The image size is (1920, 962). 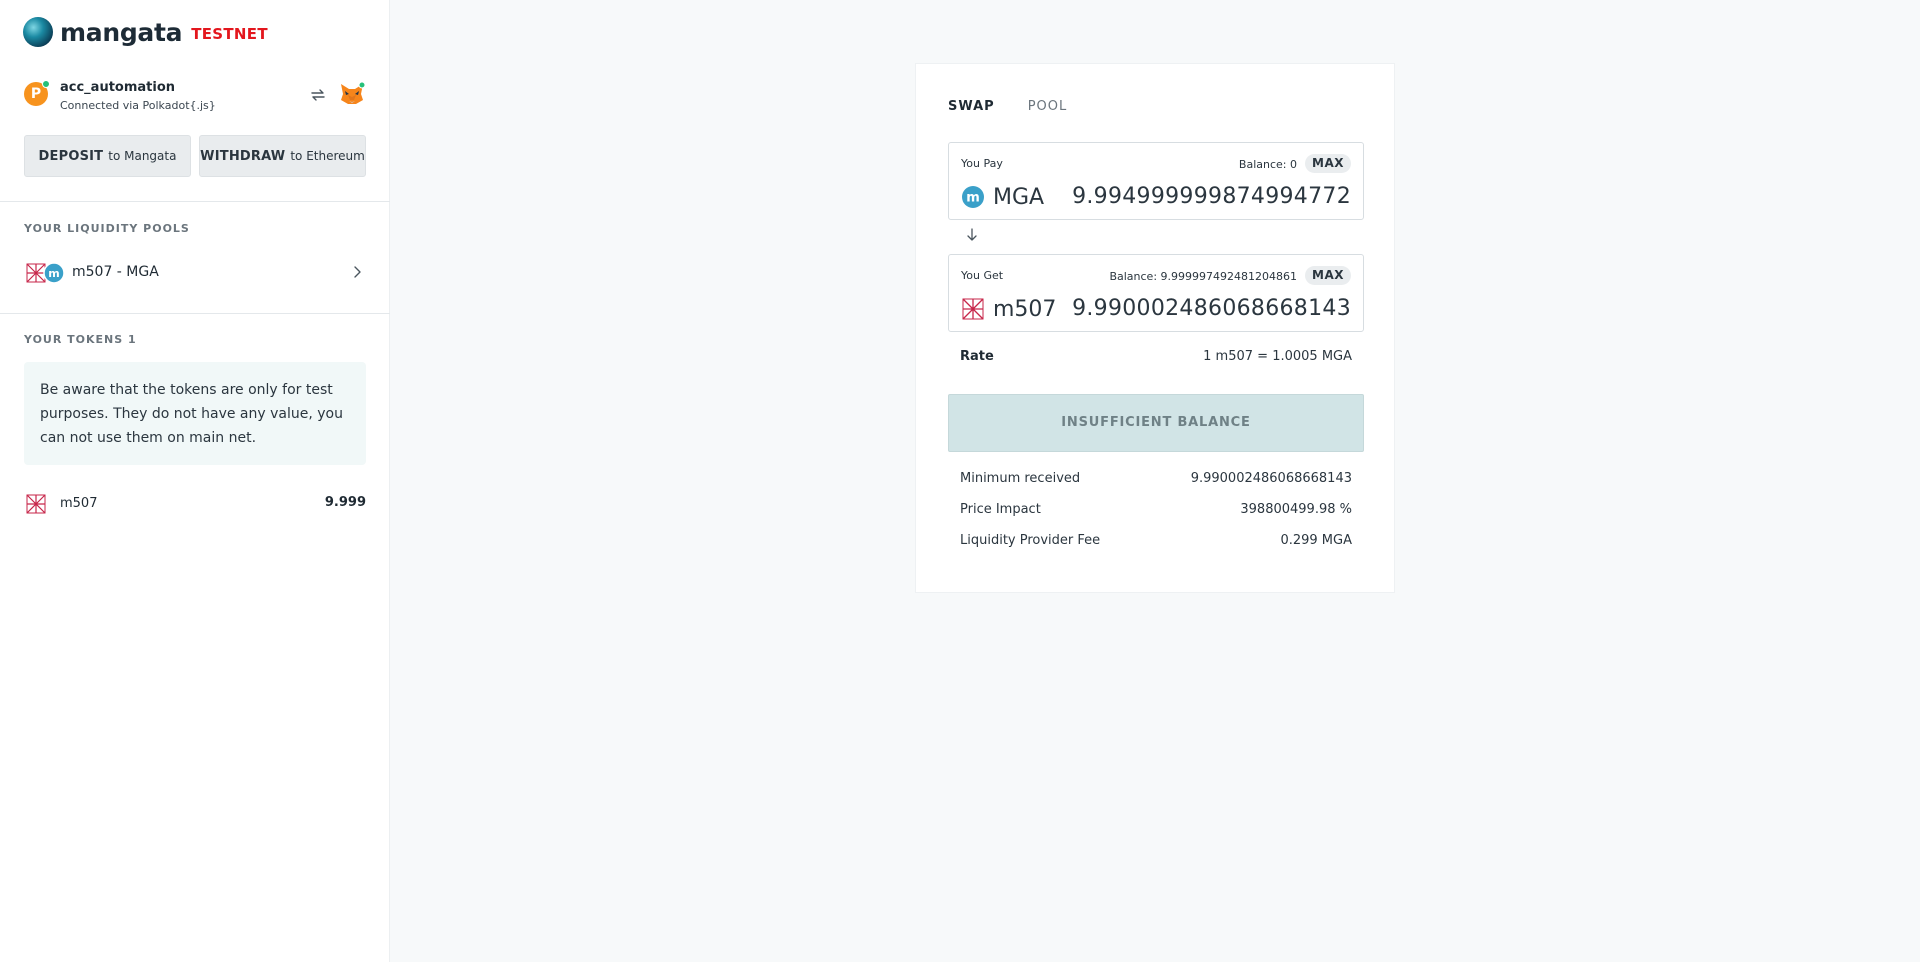 I want to click on deposit-button: DEPOSIT to Mangata, so click(x=107, y=156).